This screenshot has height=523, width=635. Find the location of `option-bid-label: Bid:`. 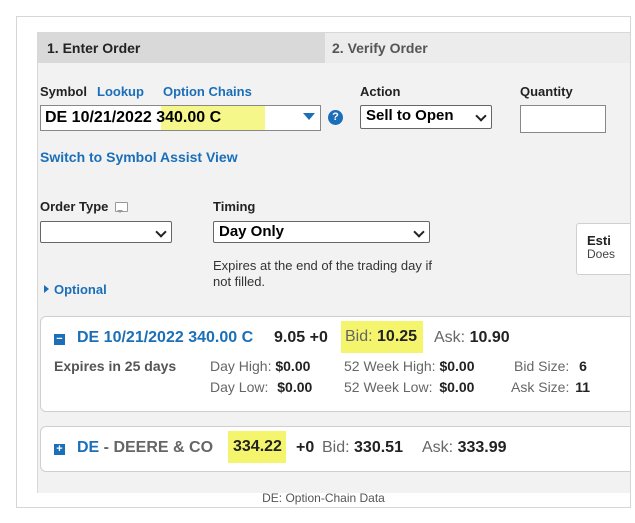

option-bid-label: Bid: is located at coordinates (359, 336).